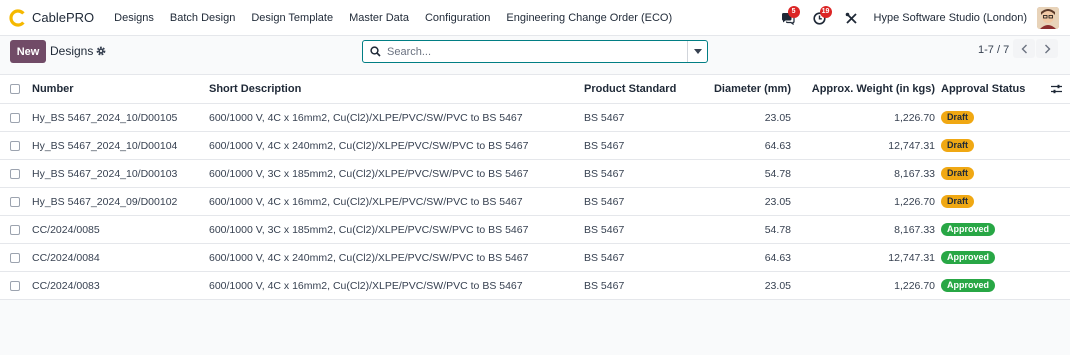 Image resolution: width=1070 pixels, height=355 pixels. What do you see at coordinates (630, 89) in the screenshot?
I see `column-header-product-standard: Product Standard` at bounding box center [630, 89].